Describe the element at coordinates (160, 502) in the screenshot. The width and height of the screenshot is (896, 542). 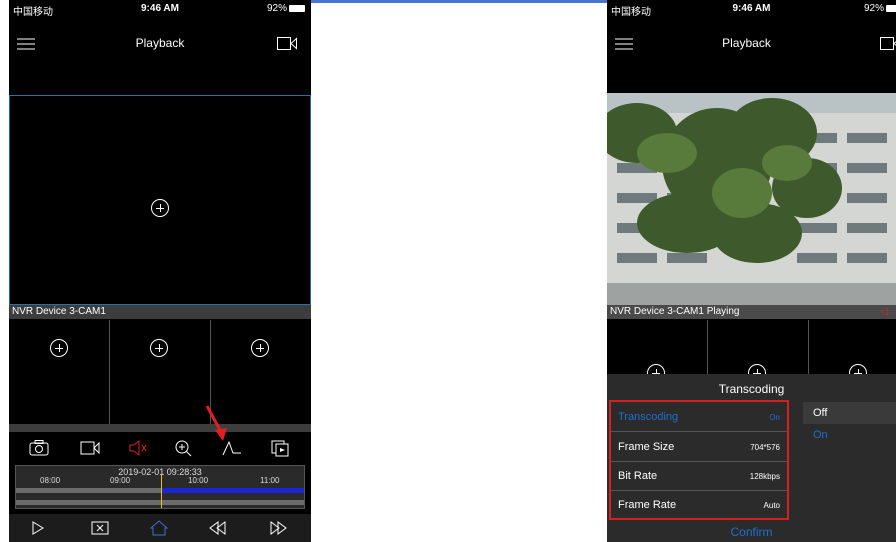
I see `timeline-track-secondary` at that location.